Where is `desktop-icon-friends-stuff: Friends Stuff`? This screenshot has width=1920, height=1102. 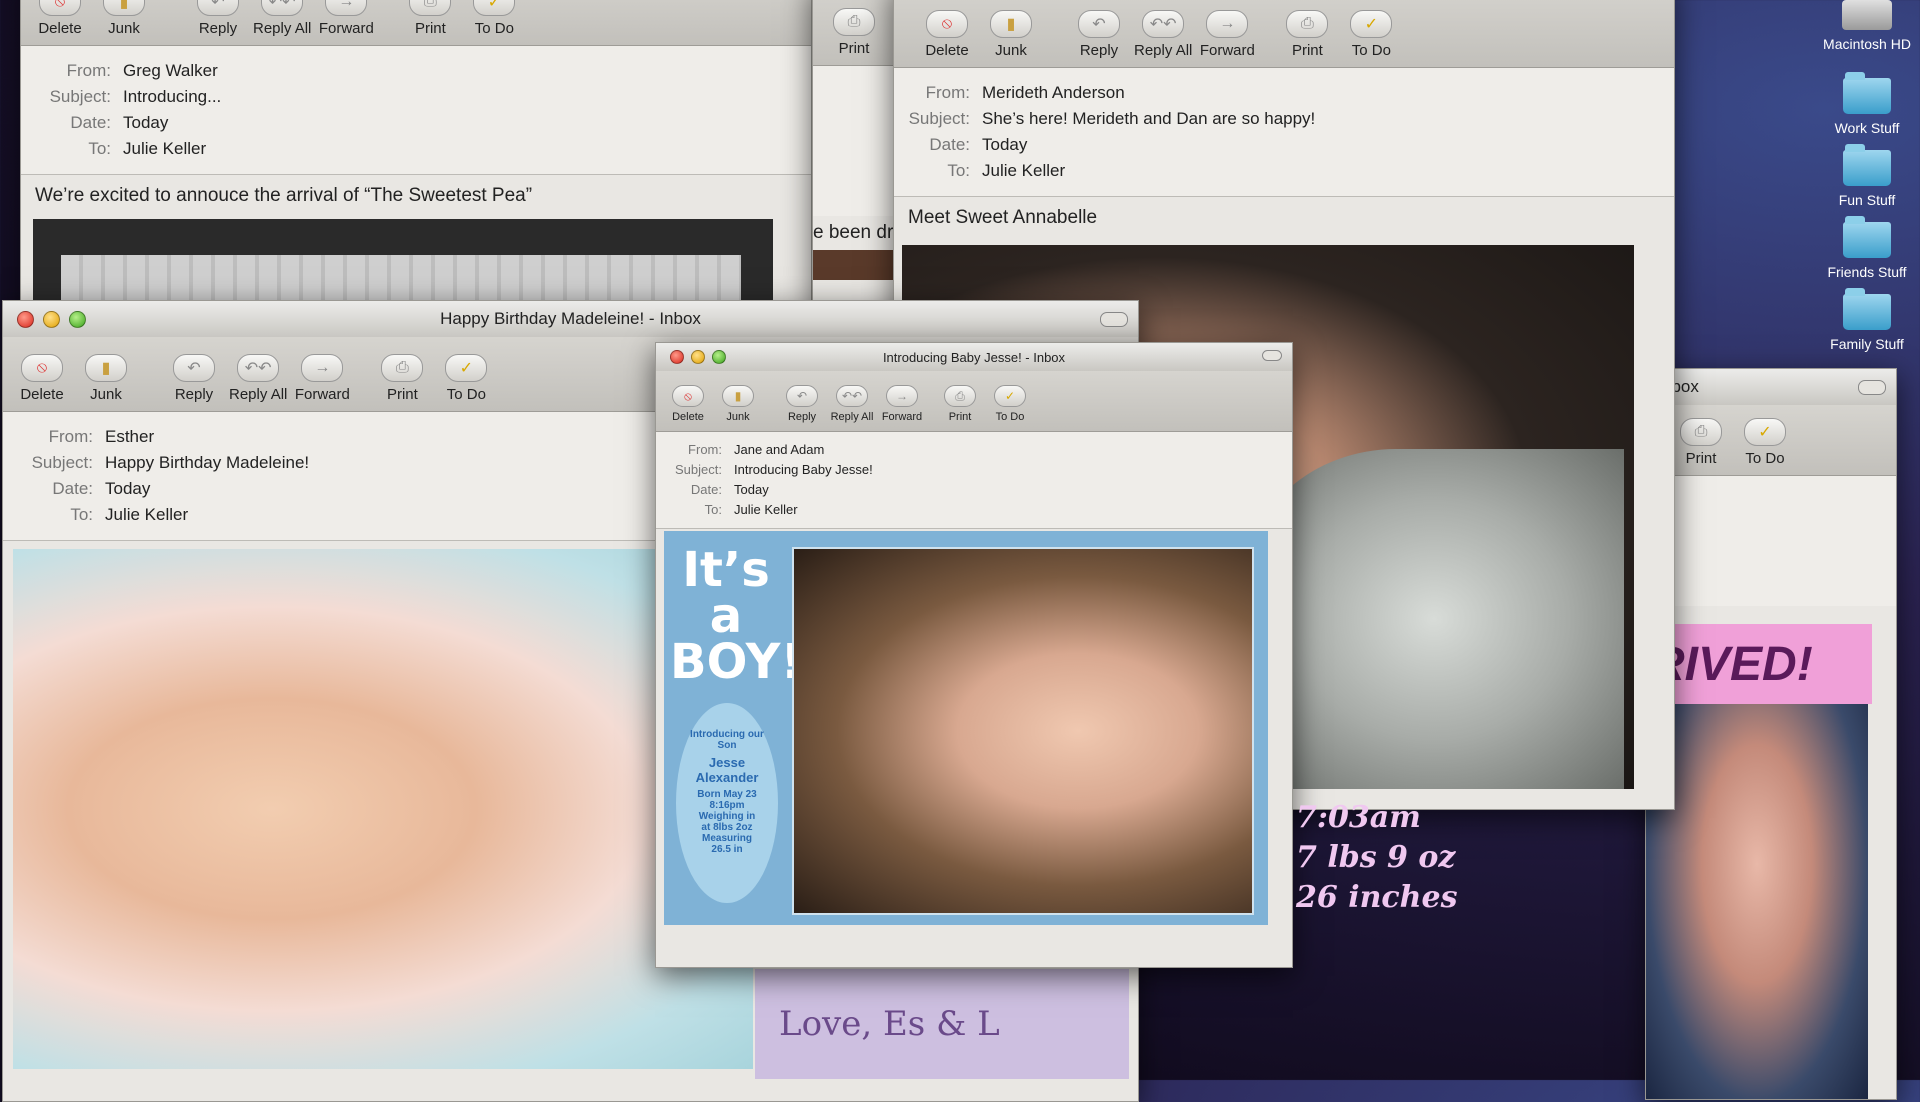
desktop-icon-friends-stuff: Friends Stuff is located at coordinates (1866, 248).